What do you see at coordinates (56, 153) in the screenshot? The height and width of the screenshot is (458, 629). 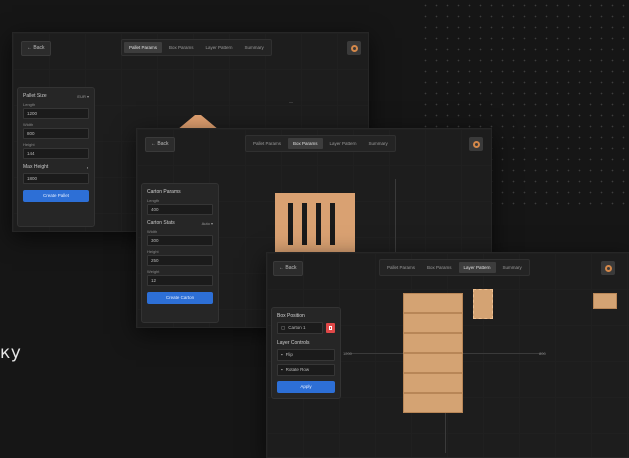 I see `height-input: 144` at bounding box center [56, 153].